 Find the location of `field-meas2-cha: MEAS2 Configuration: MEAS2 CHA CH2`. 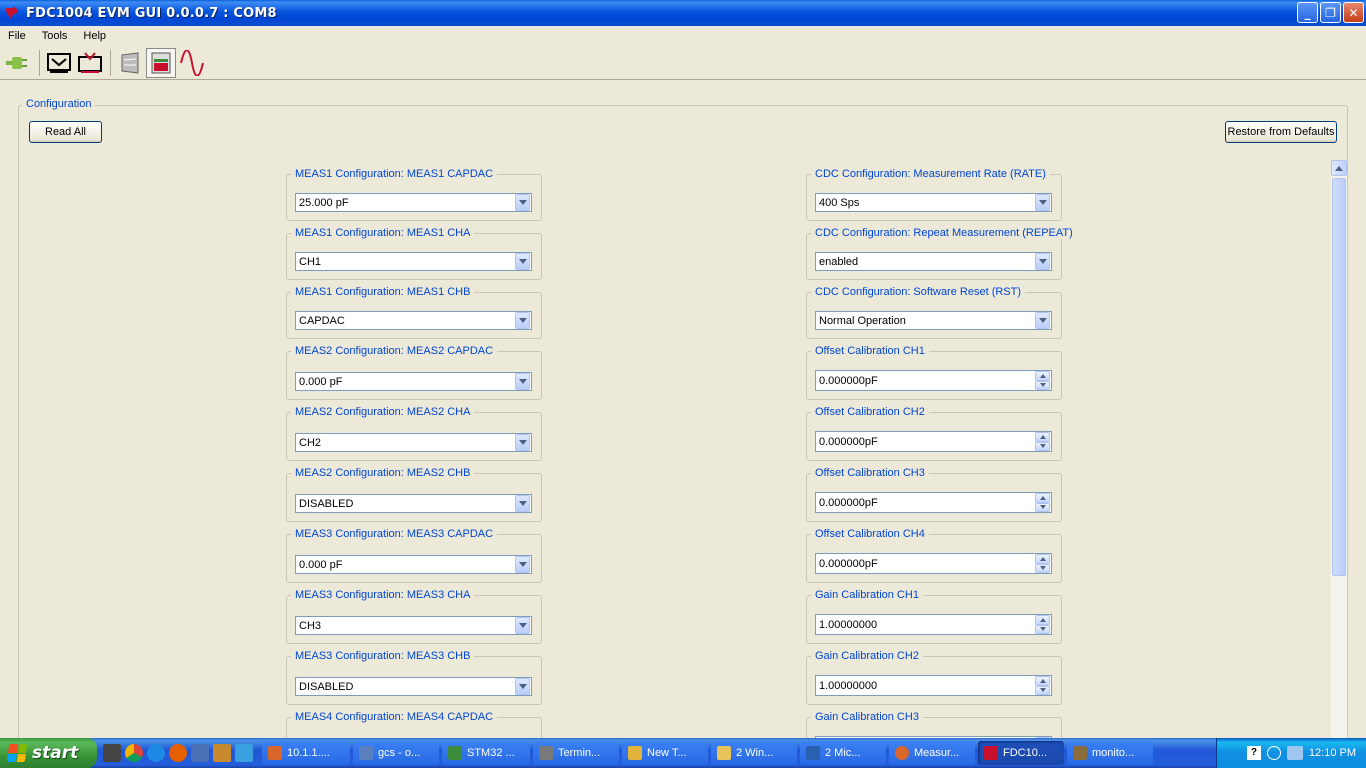

field-meas2-cha: MEAS2 Configuration: MEAS2 CHA CH2 is located at coordinates (414, 433).